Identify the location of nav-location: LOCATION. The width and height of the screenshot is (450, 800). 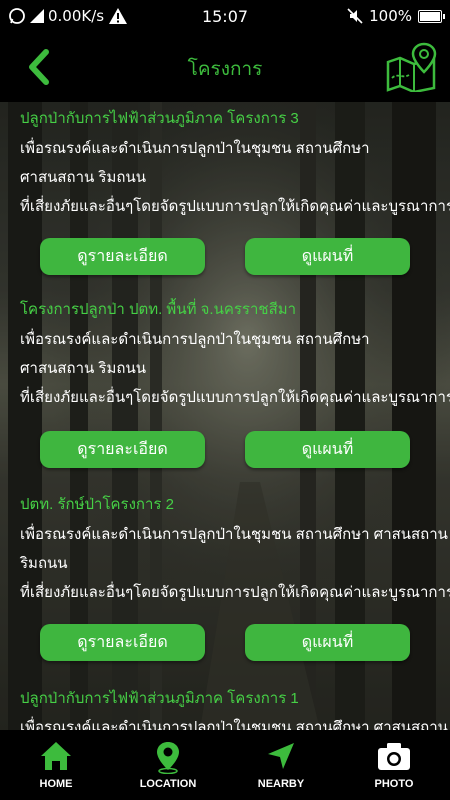
(168, 765).